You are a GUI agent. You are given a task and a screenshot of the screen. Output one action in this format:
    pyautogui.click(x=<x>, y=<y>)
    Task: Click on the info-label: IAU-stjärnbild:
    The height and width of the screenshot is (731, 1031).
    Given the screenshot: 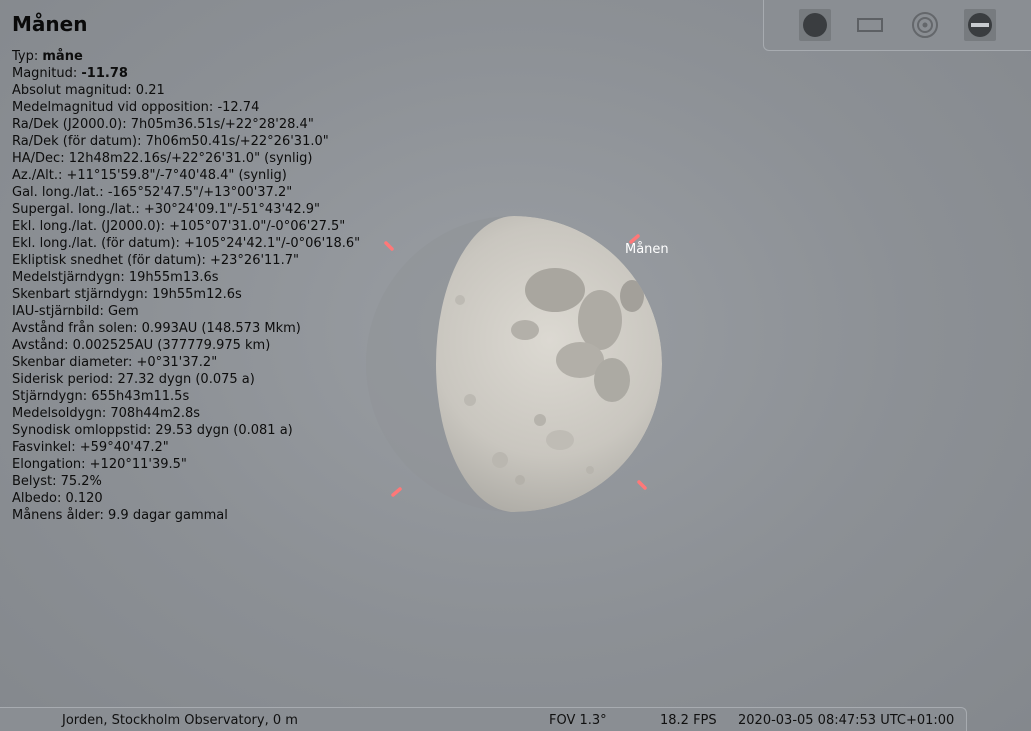 What is the action you would take?
    pyautogui.click(x=60, y=311)
    